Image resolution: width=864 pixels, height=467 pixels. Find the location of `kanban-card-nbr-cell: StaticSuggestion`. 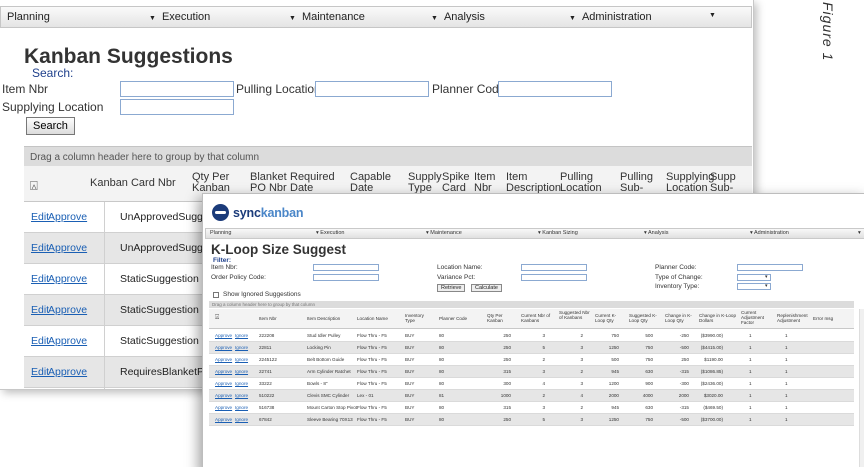

kanban-card-nbr-cell: StaticSuggestion is located at coordinates (159, 279).